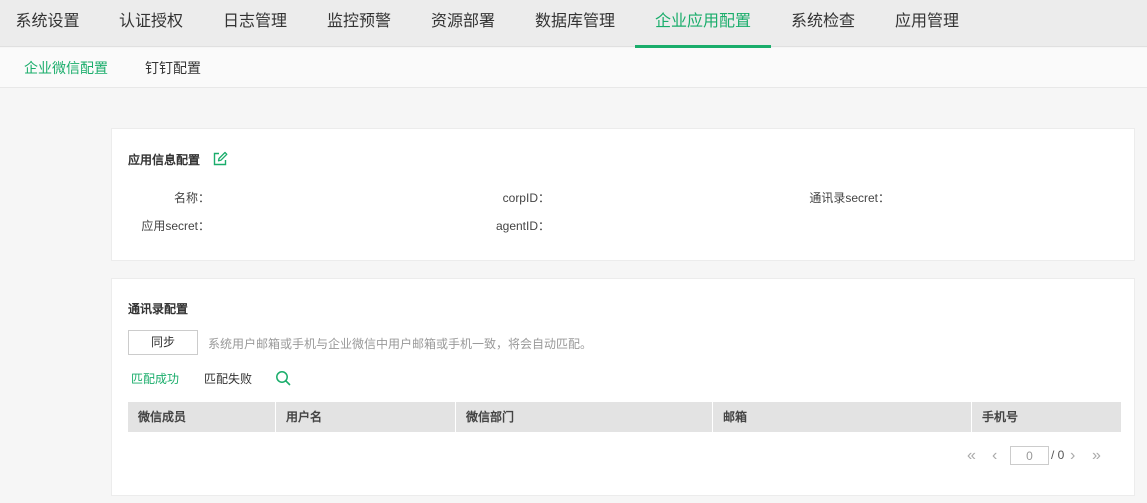 This screenshot has height=503, width=1147. What do you see at coordinates (155, 378) in the screenshot?
I see `filter-matched: 匹配成功` at bounding box center [155, 378].